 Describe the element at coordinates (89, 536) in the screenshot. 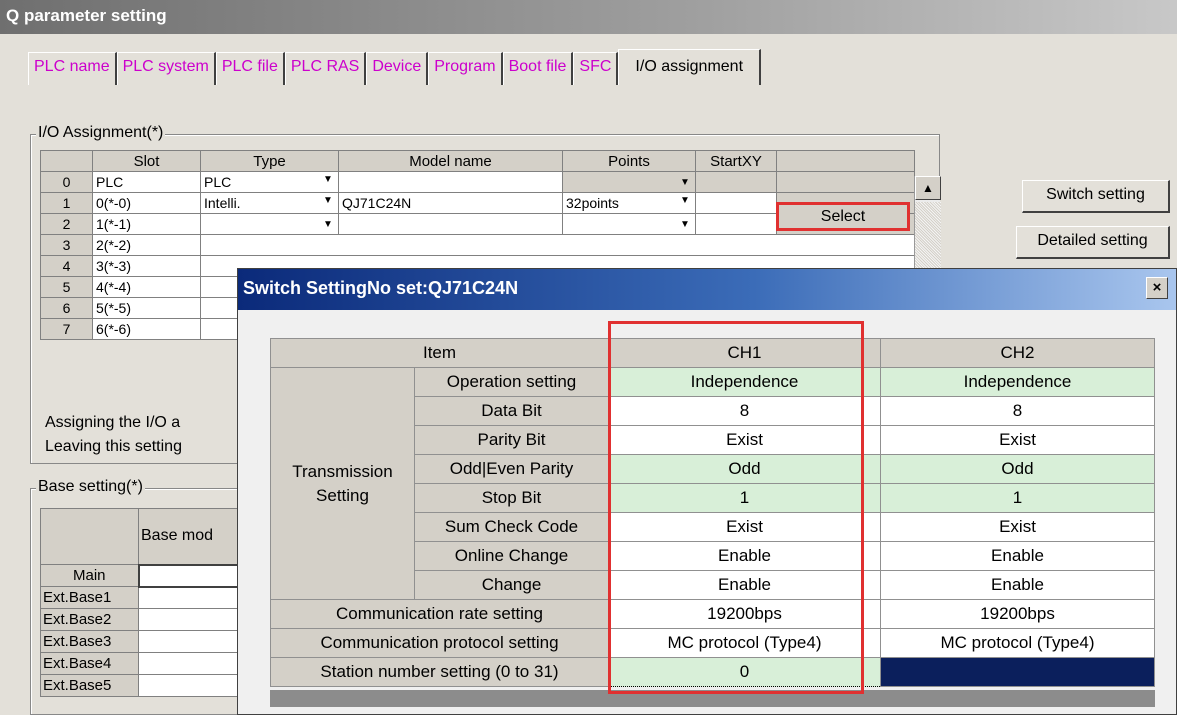

I see `base-header-blank` at that location.